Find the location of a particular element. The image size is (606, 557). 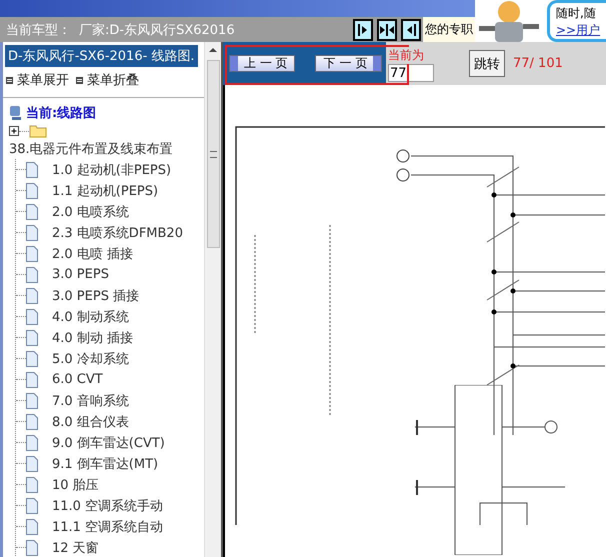

promo-text: 您的专职 is located at coordinates (449, 29).